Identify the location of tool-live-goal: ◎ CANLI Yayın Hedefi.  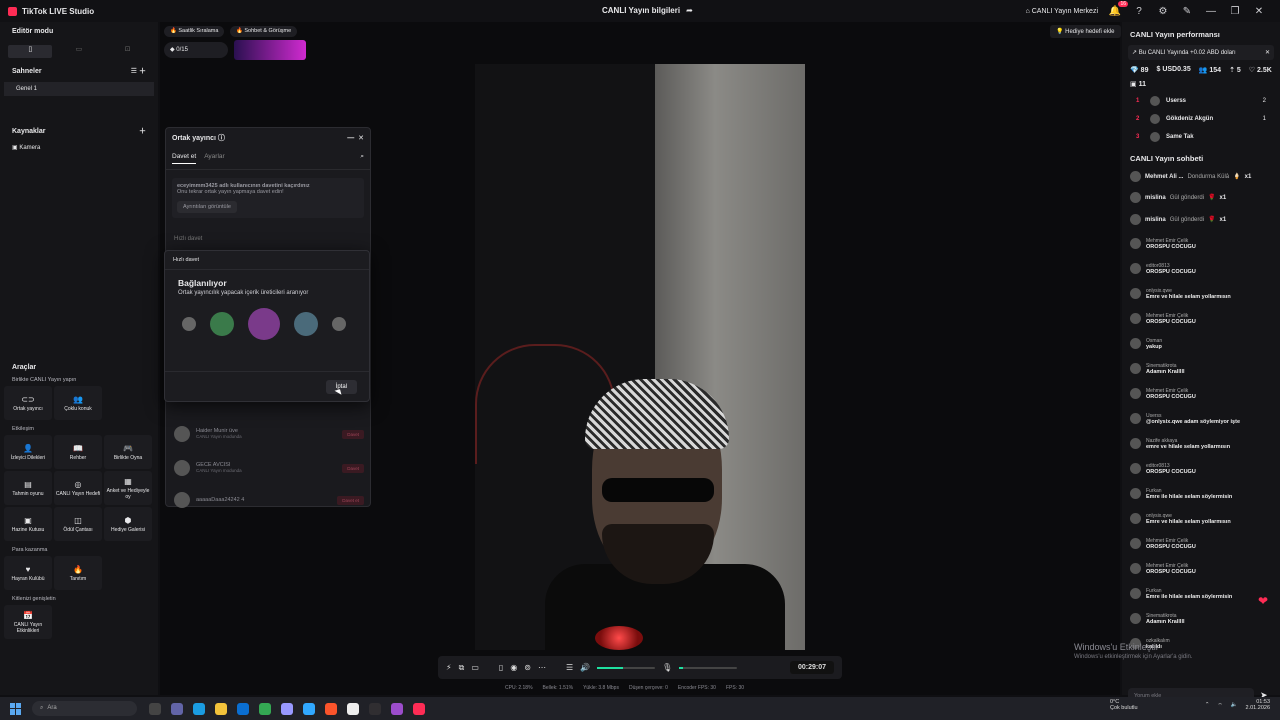
(78, 488).